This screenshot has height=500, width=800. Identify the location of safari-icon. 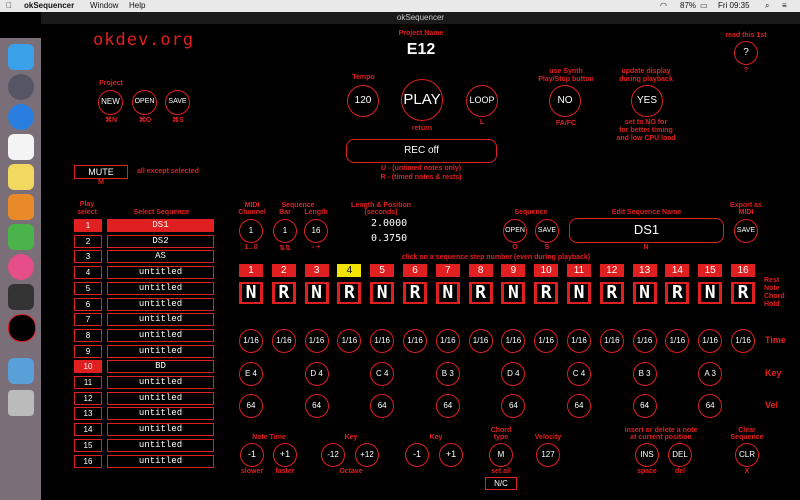
(21, 117).